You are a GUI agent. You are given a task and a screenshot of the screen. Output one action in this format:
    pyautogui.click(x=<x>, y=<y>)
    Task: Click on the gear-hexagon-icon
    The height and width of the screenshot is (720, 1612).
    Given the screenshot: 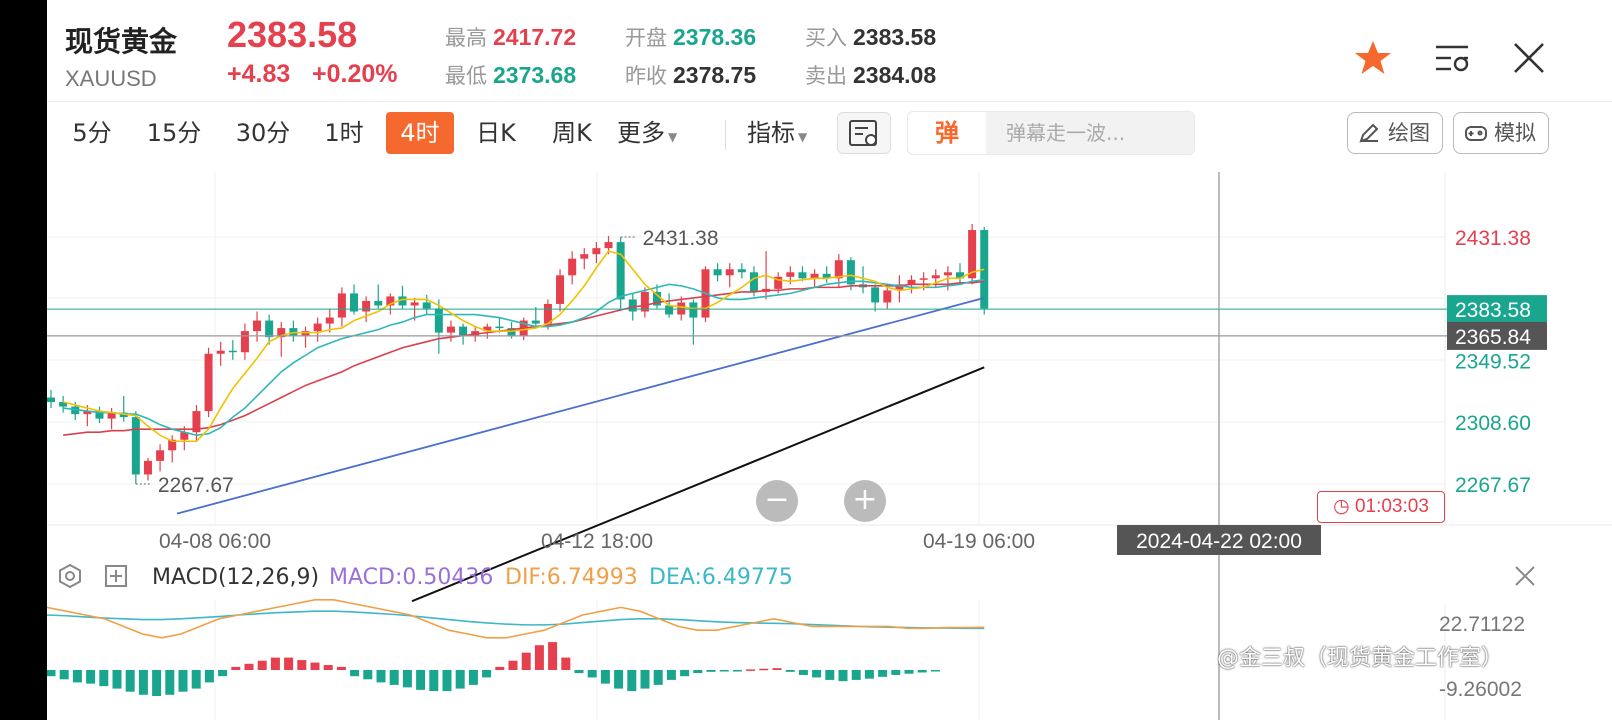 What is the action you would take?
    pyautogui.click(x=70, y=583)
    